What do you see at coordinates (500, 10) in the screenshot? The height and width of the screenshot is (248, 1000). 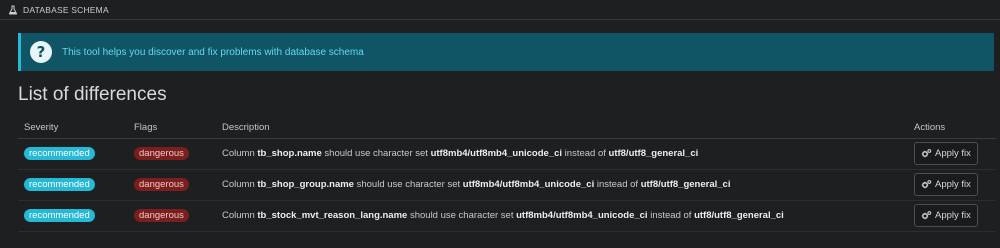 I see `panel-header: DATABASE SCHEMA` at bounding box center [500, 10].